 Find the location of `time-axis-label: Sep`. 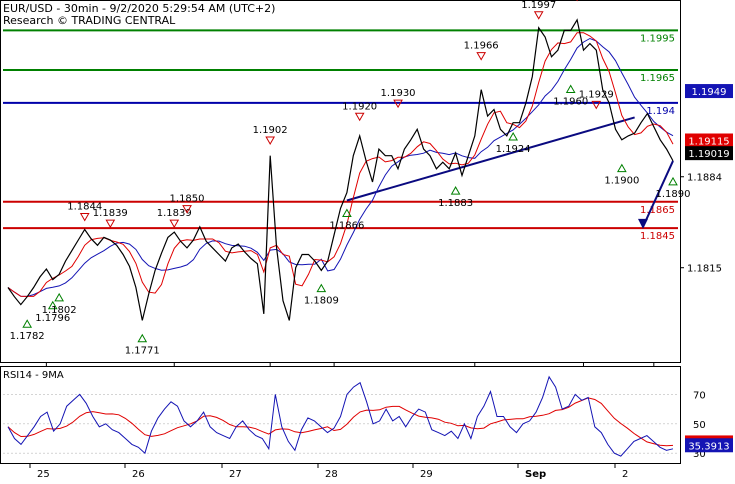

time-axis-label: Sep is located at coordinates (535, 474).